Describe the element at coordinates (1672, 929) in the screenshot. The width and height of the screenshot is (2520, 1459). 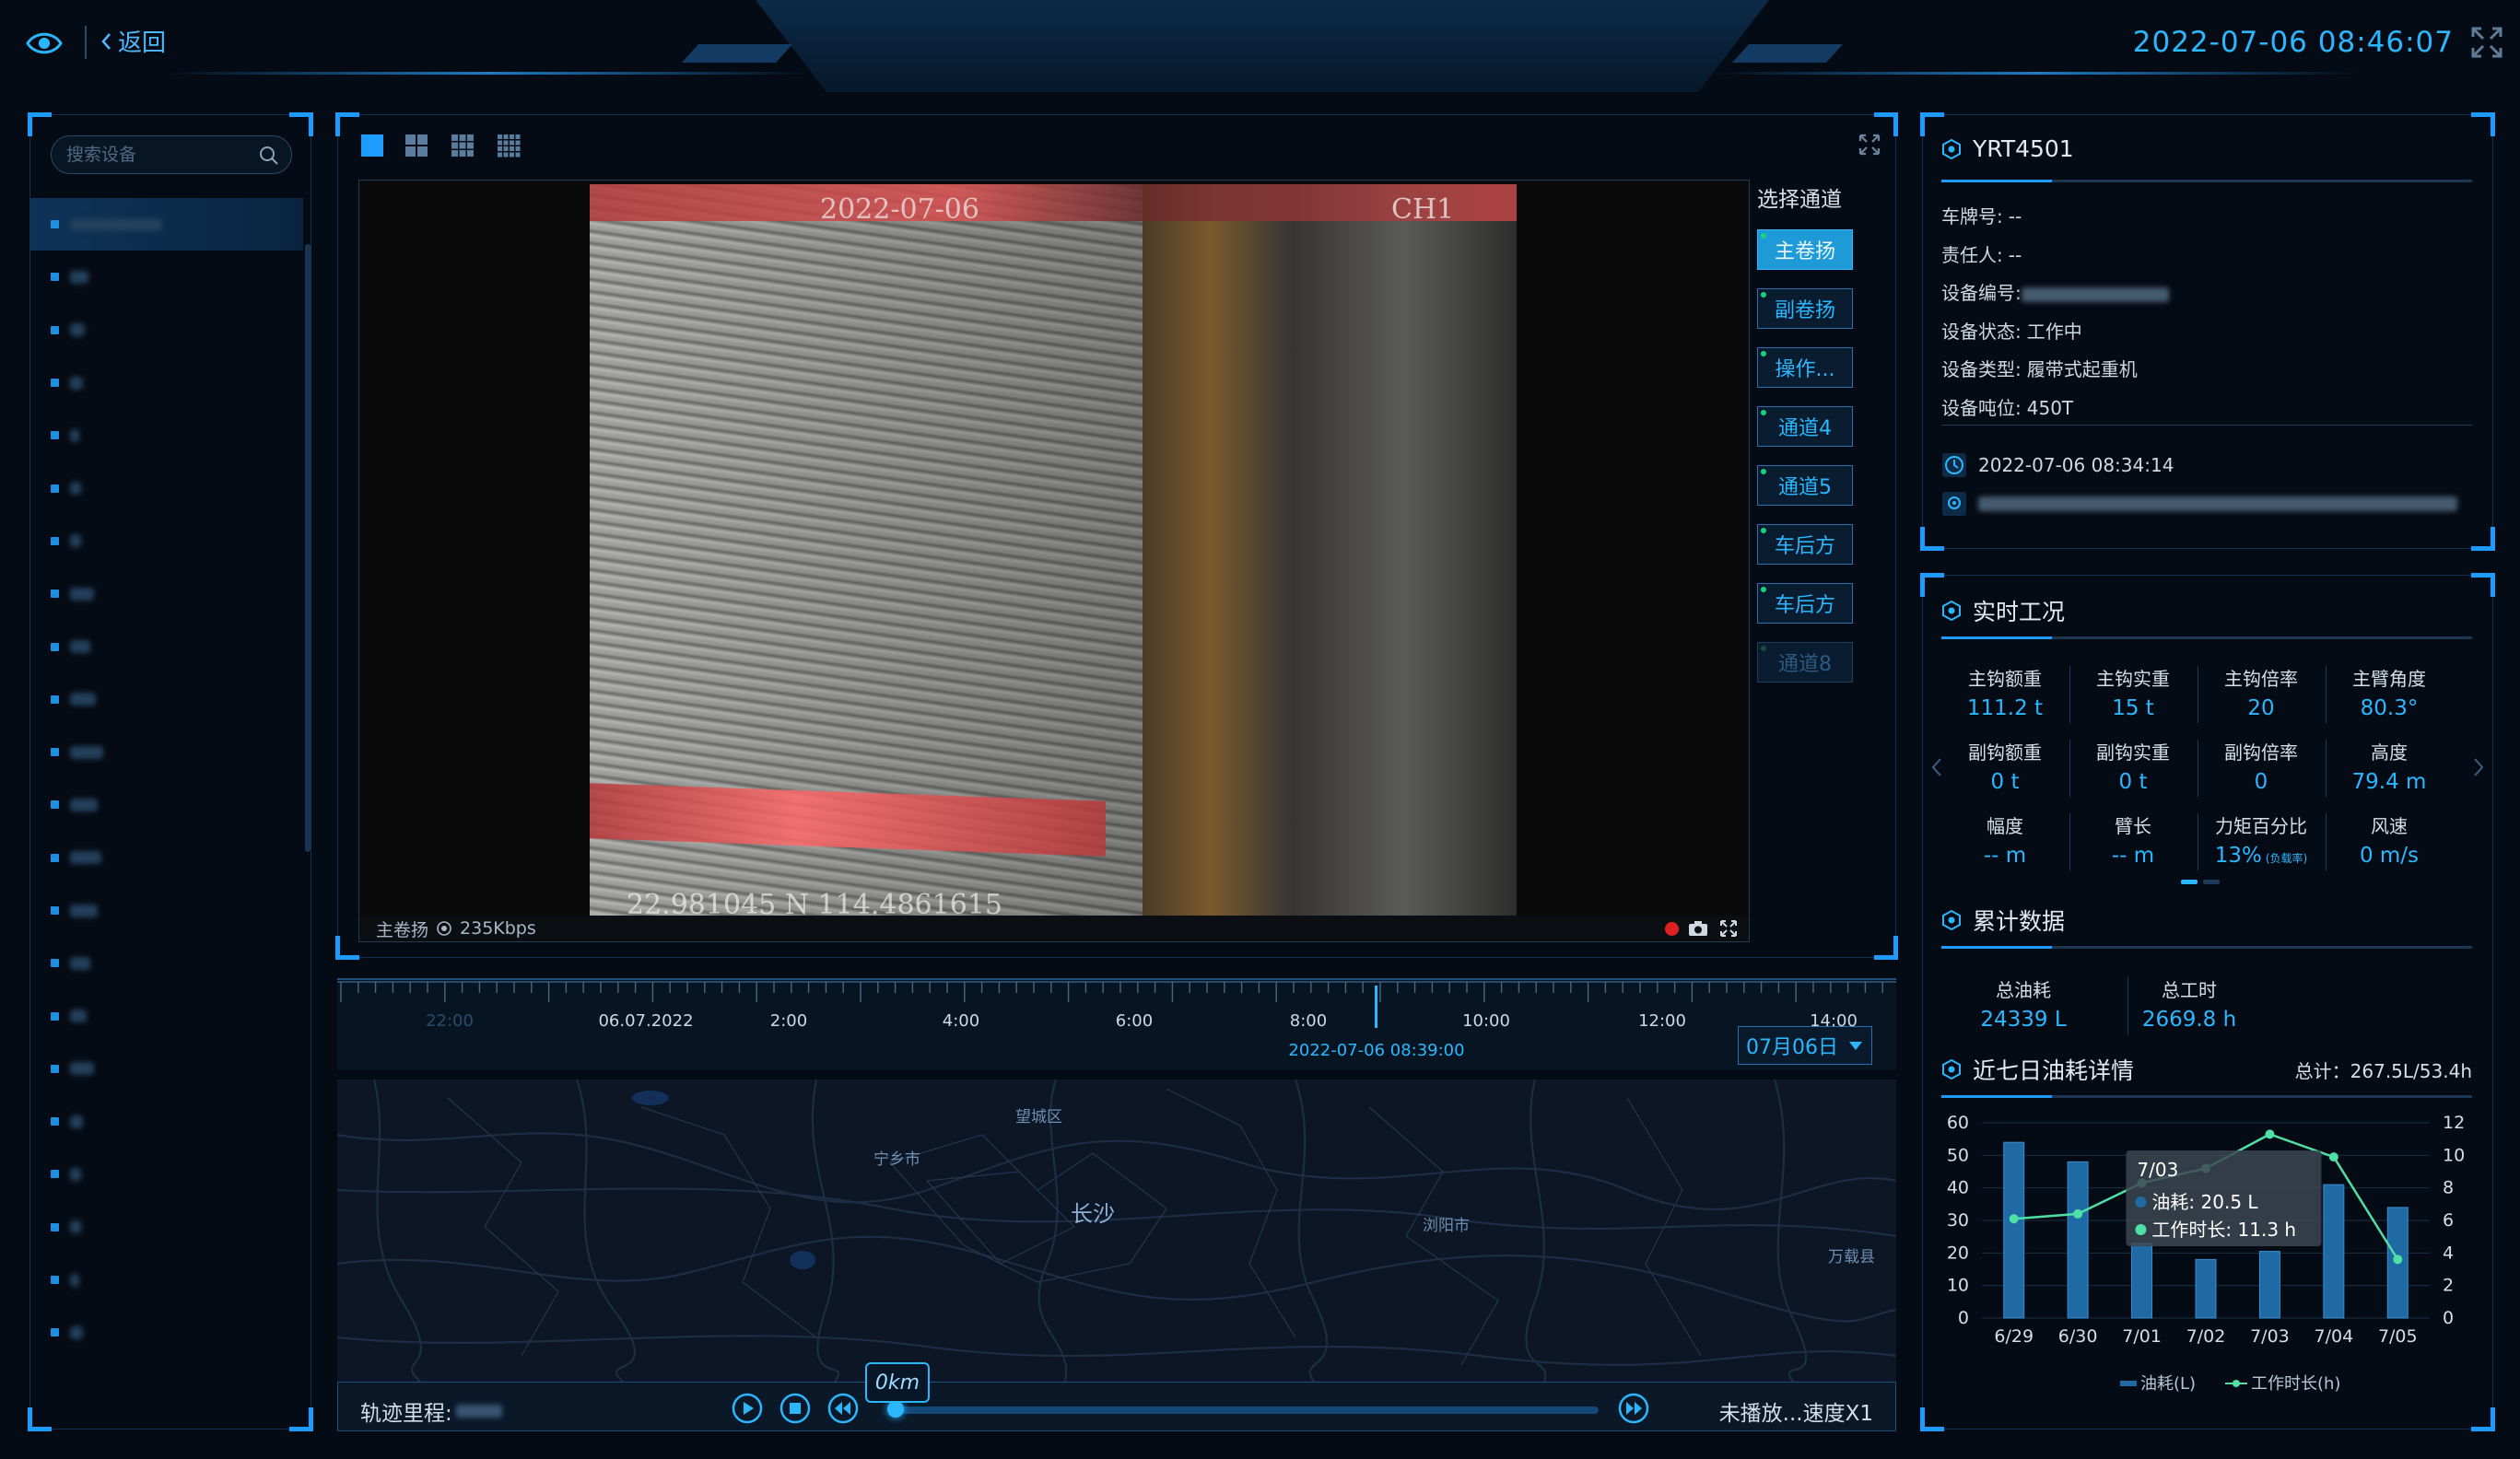
I see `record-icon` at that location.